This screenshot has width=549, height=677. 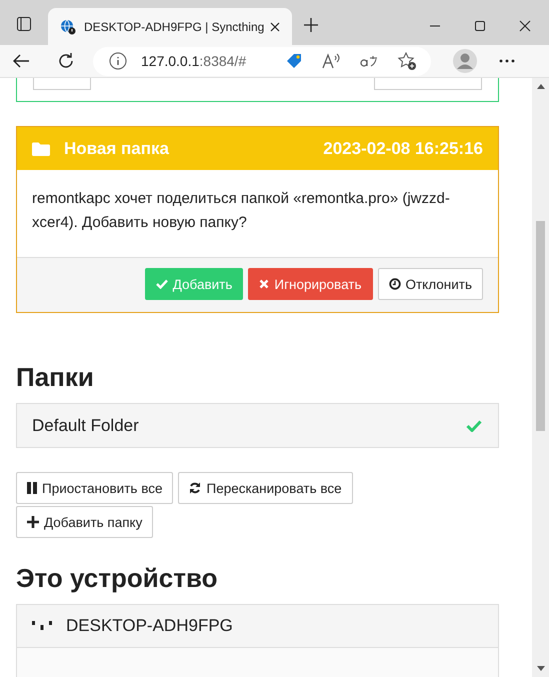 I want to click on reload-icon, so click(x=66, y=61).